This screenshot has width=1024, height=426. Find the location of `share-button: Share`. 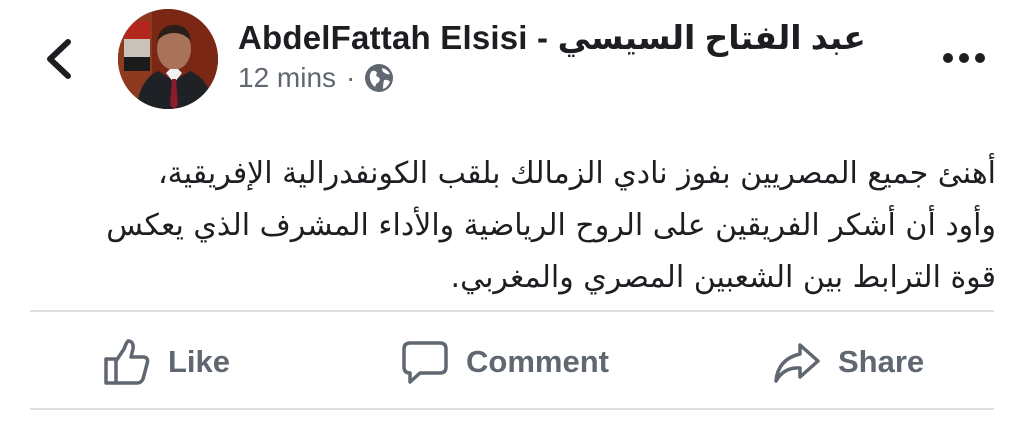

share-button: Share is located at coordinates (848, 362).